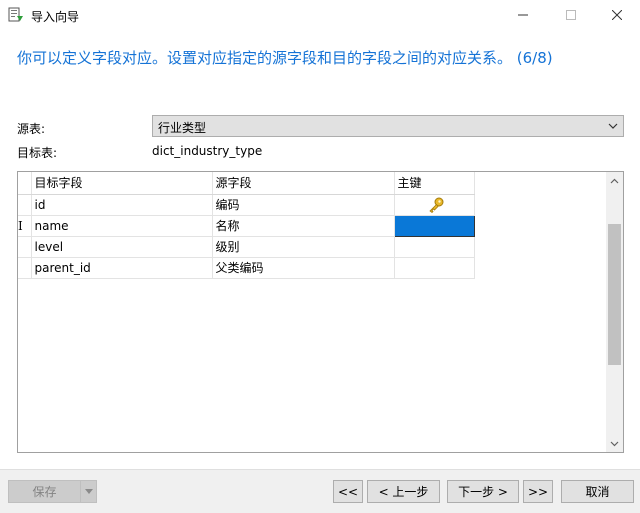  I want to click on target-table-value: dict_industry_type, so click(207, 151).